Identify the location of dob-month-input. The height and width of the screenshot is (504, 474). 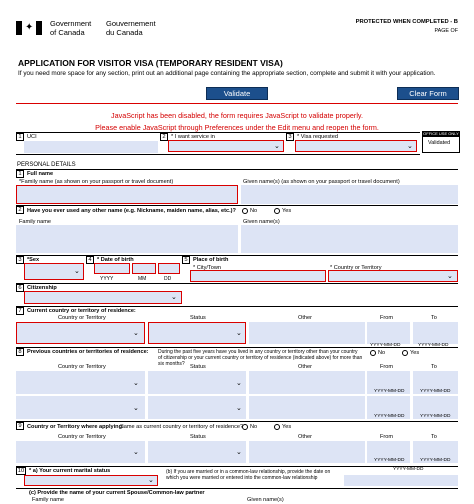
(144, 268).